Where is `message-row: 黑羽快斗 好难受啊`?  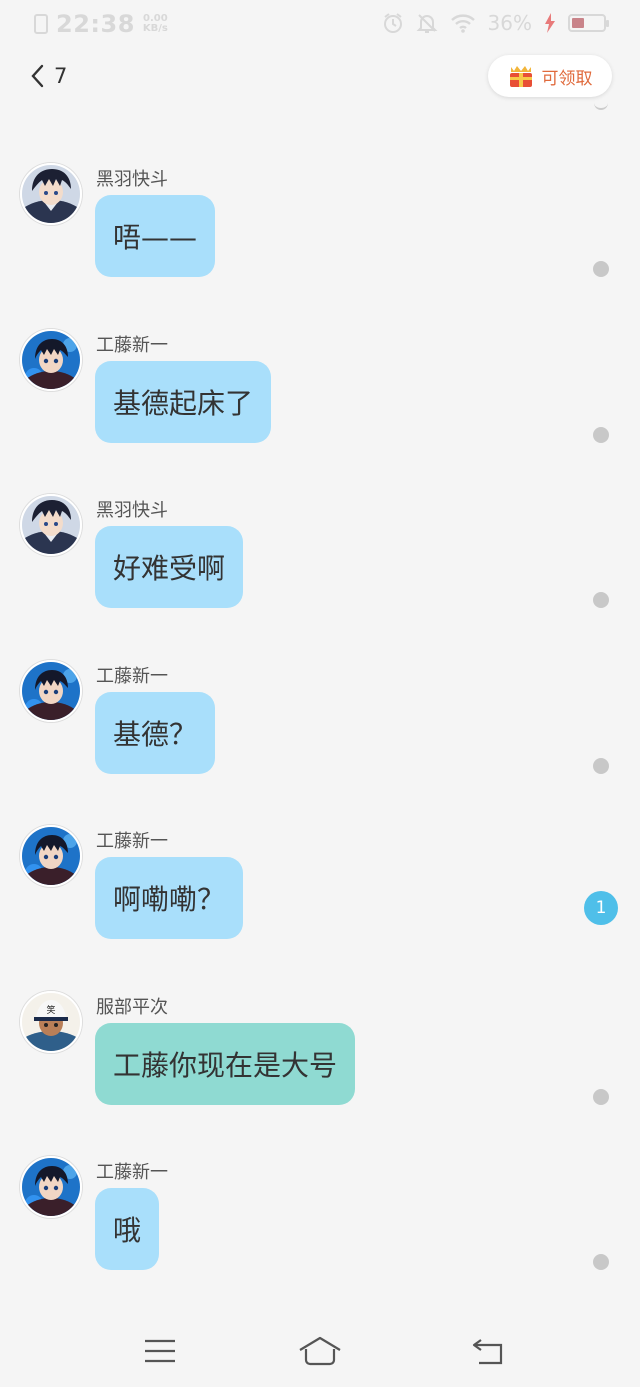 message-row: 黑羽快斗 好难受啊 is located at coordinates (320, 554).